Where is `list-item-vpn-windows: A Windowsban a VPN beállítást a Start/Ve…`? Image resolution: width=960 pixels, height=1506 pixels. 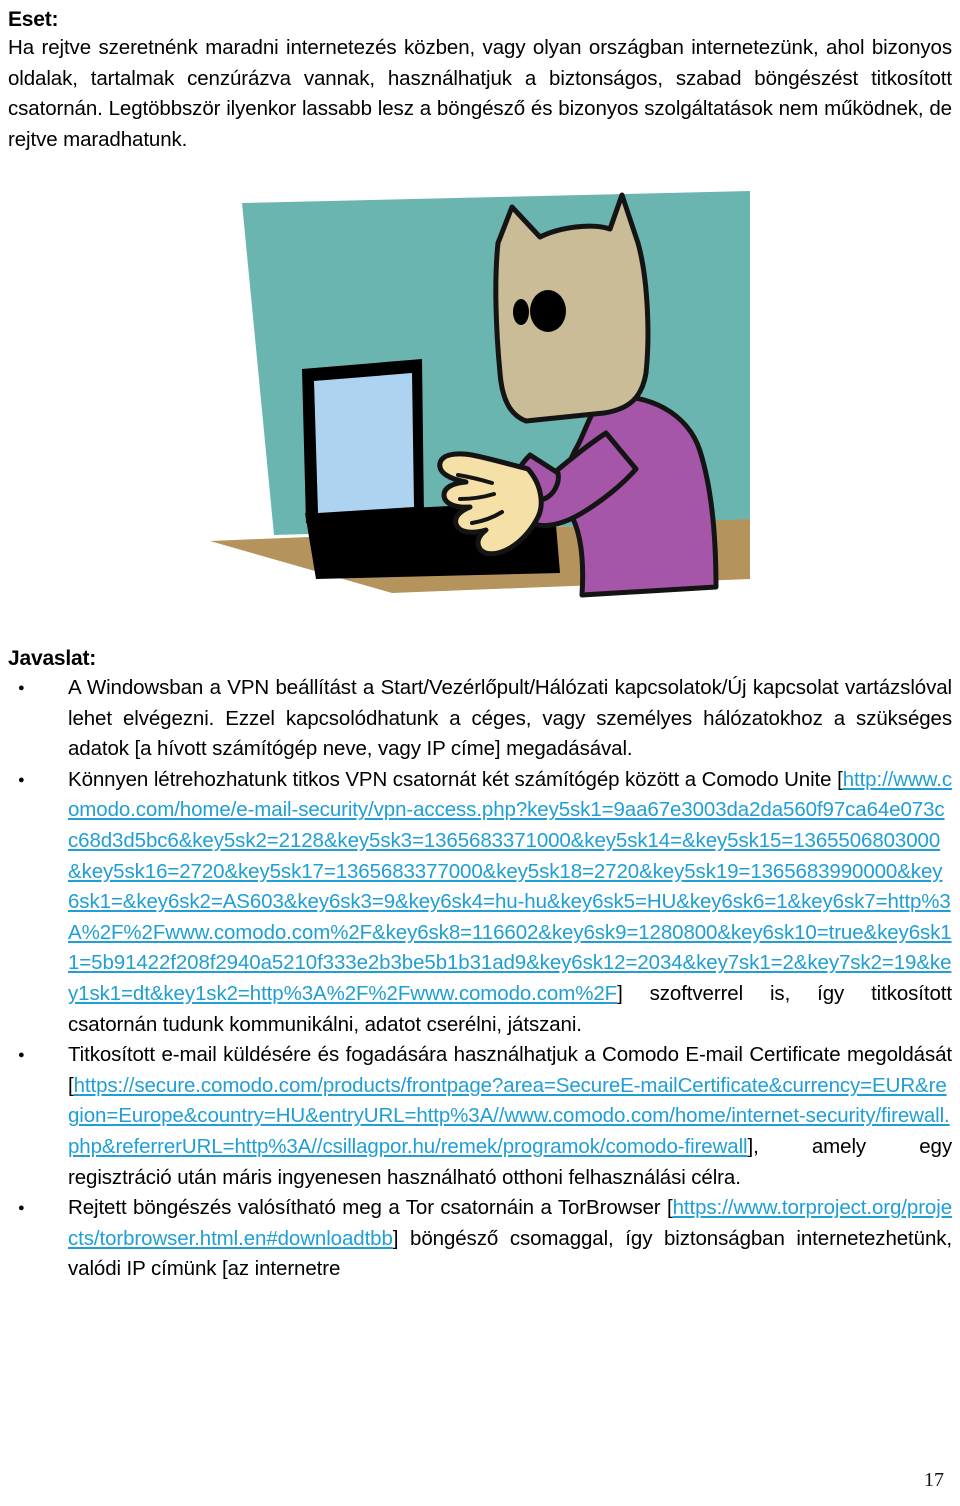 list-item-vpn-windows: A Windowsban a VPN beállítást a Start/Ve… is located at coordinates (480, 718).